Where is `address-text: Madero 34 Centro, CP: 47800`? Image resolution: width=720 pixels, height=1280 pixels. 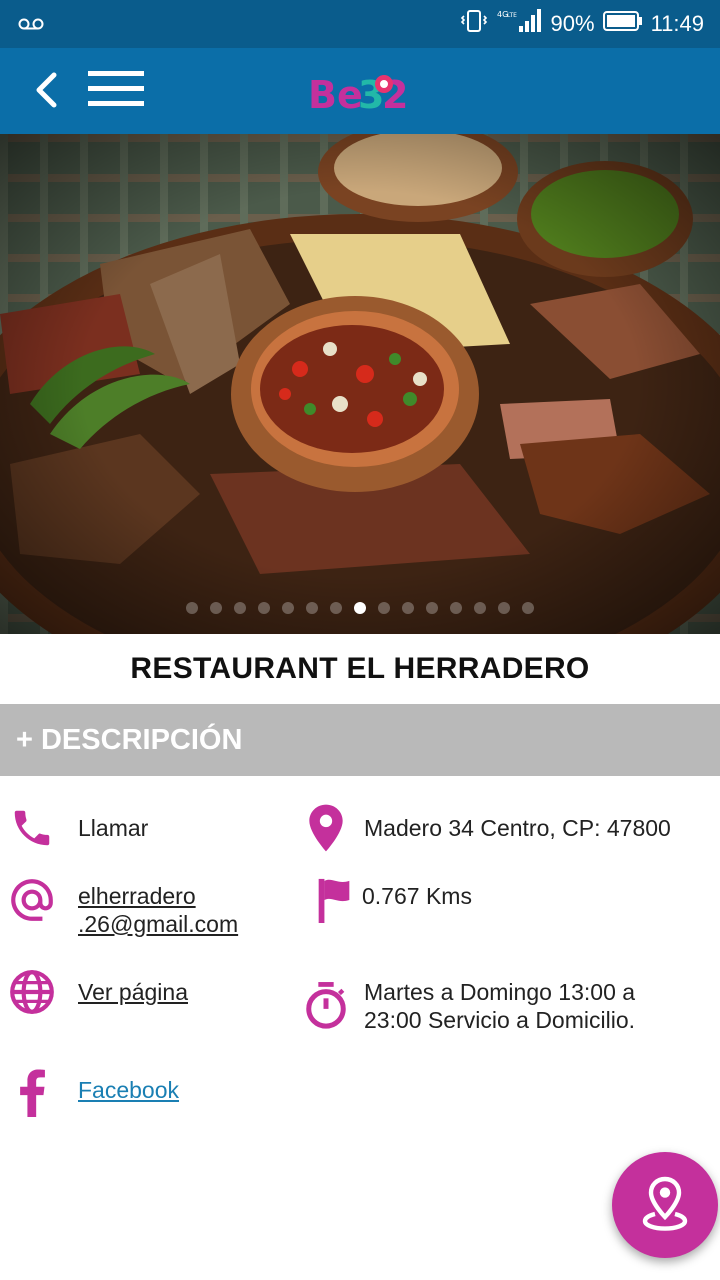 address-text: Madero 34 Centro, CP: 47800 is located at coordinates (517, 828).